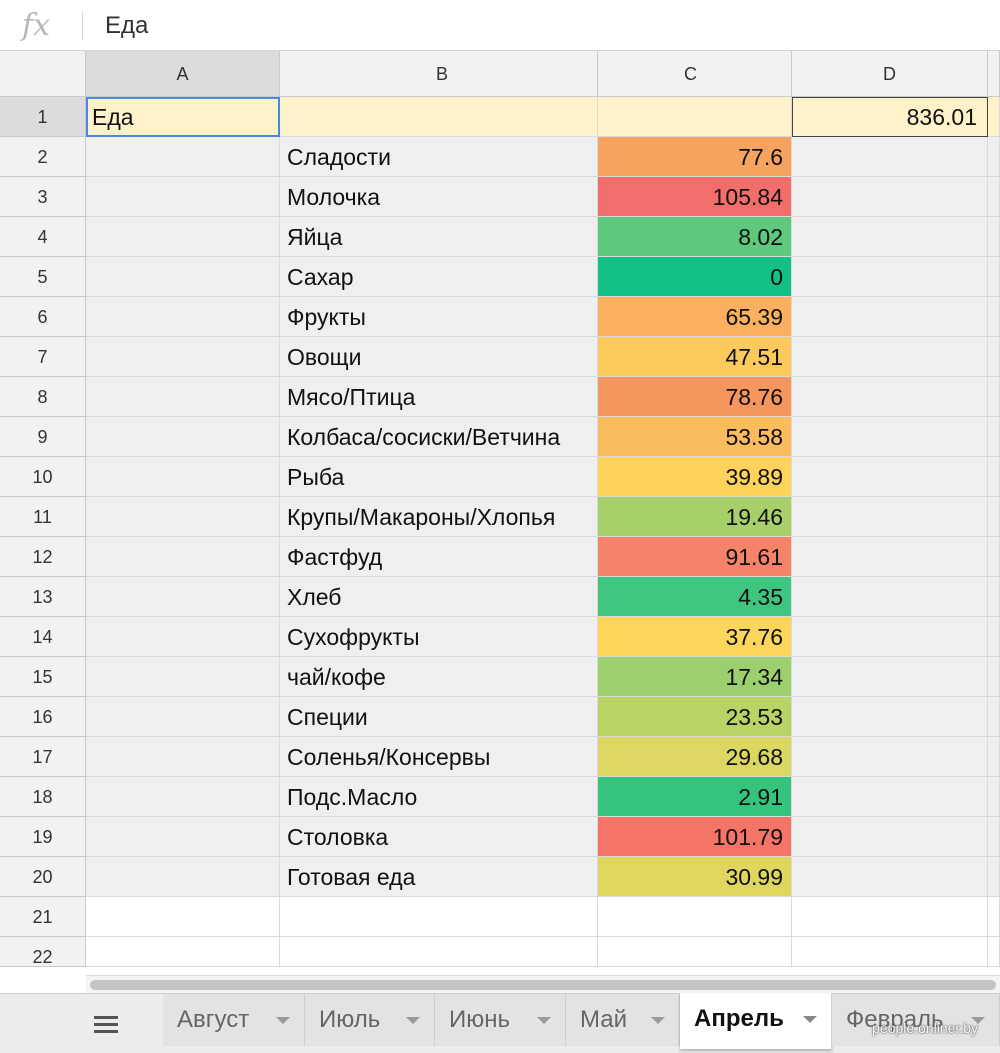 The width and height of the screenshot is (1000, 1053). I want to click on column-header-e, so click(994, 74).